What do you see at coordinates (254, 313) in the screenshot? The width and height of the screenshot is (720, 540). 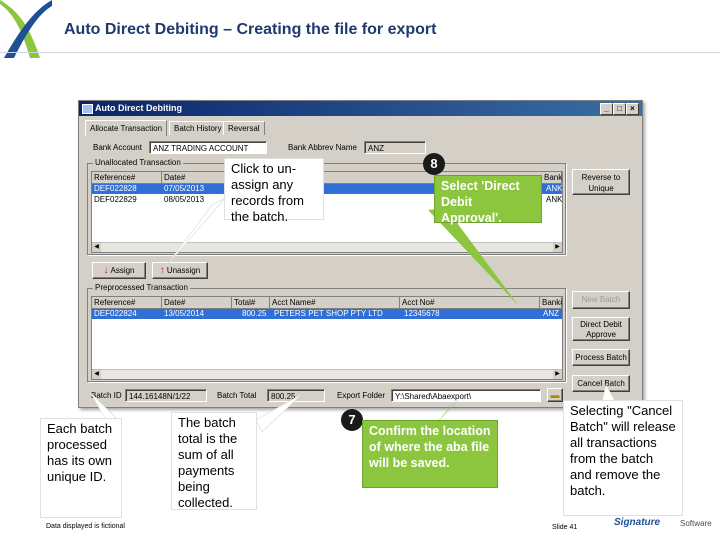 I see `cell-total: 800.25` at bounding box center [254, 313].